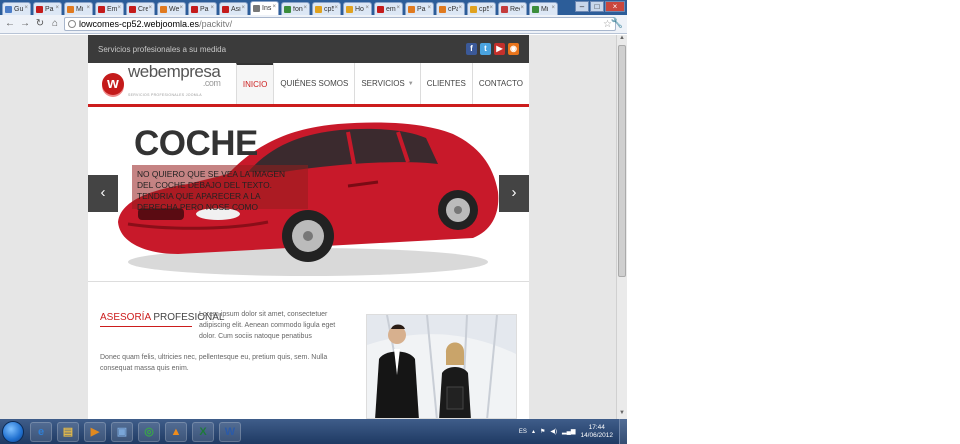  Describe the element at coordinates (471, 49) in the screenshot. I see `facebook-icon: f` at that location.